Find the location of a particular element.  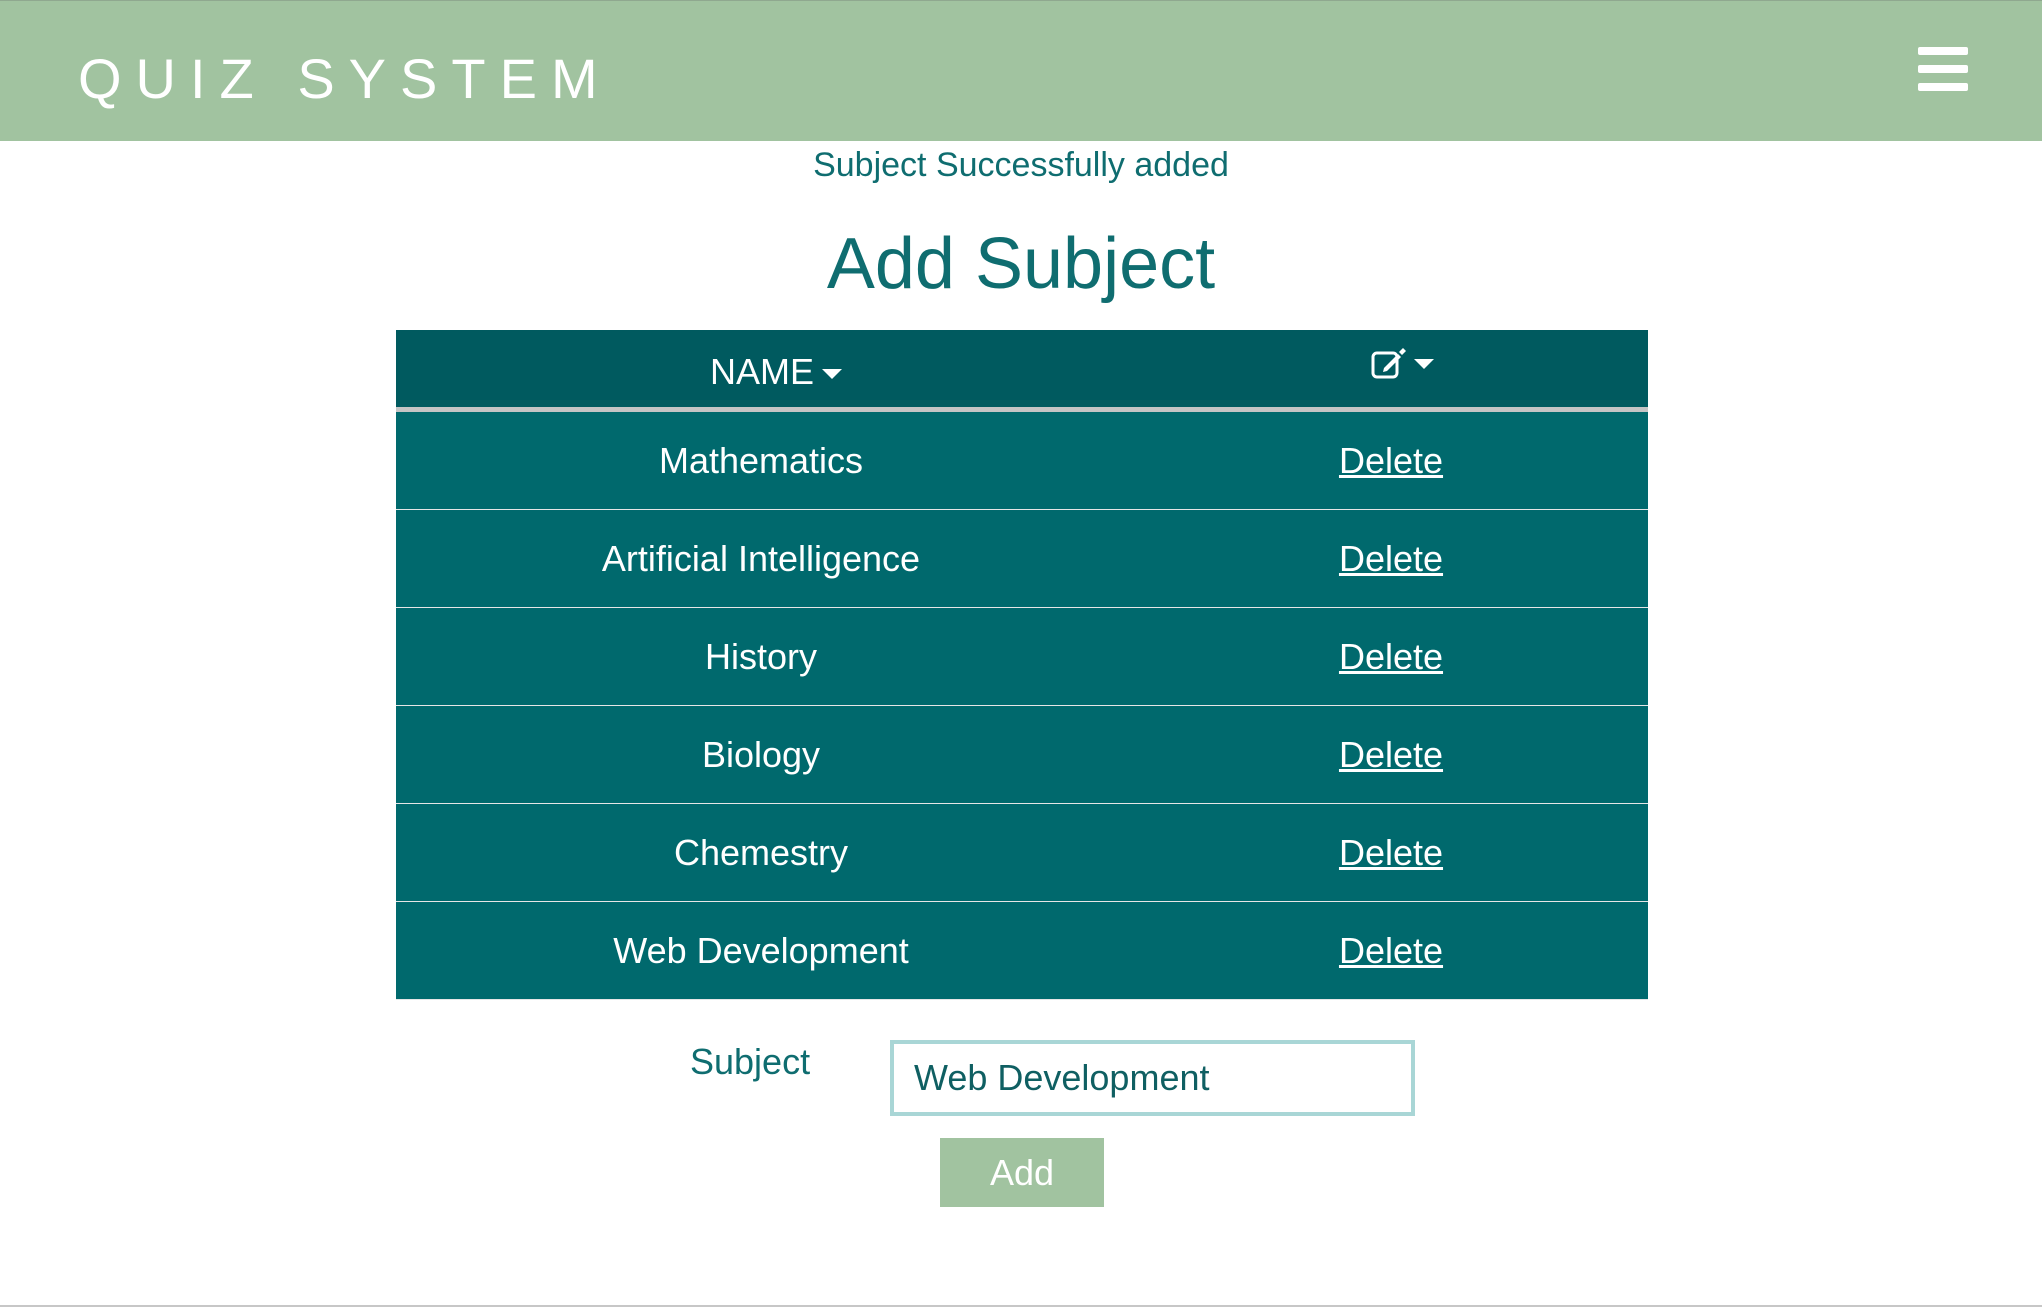

column-header-actions is located at coordinates (1402, 368).